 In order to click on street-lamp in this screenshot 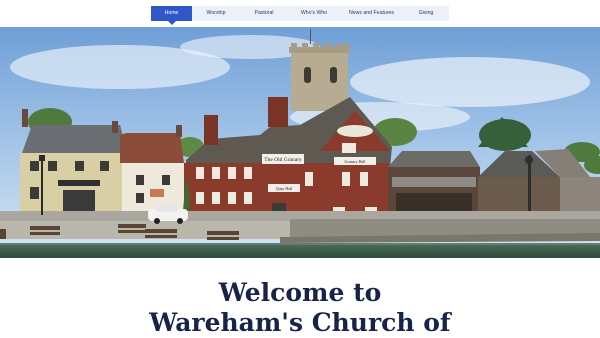, I will do `click(42, 187)`.